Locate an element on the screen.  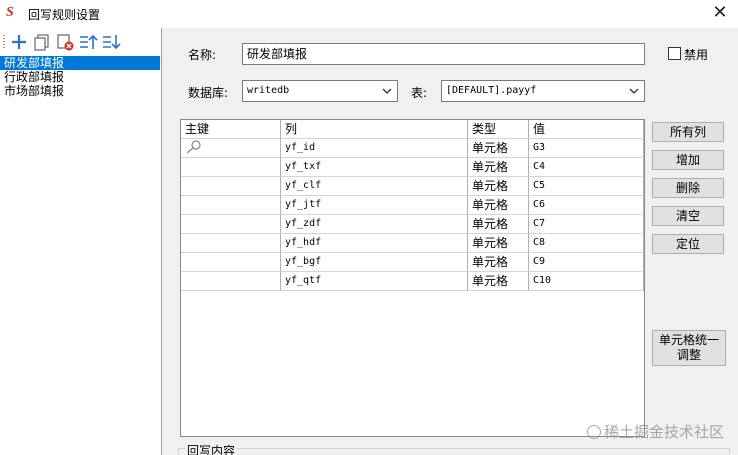
clear-button: 清空 is located at coordinates (688, 216).